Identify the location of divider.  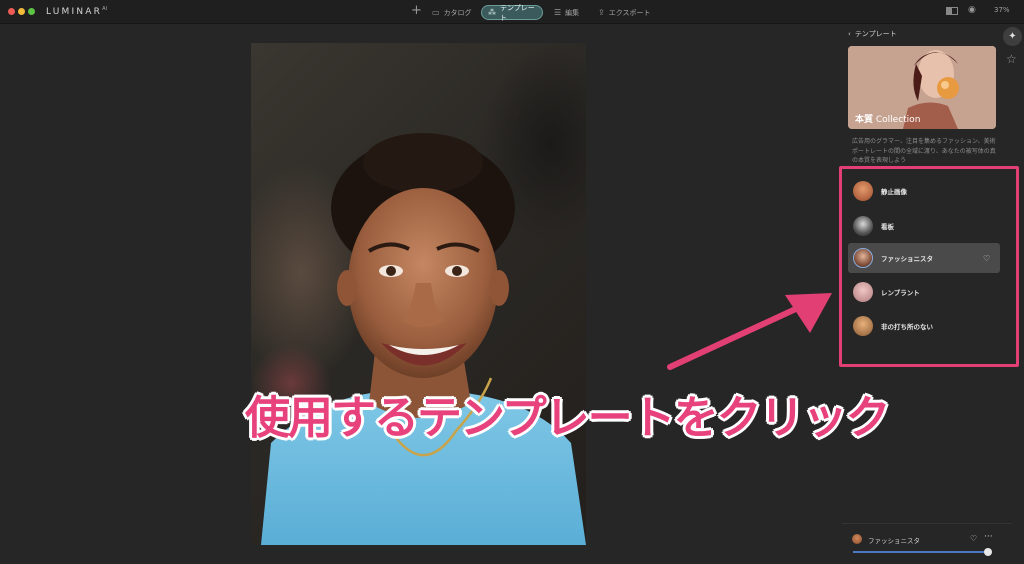
(927, 523).